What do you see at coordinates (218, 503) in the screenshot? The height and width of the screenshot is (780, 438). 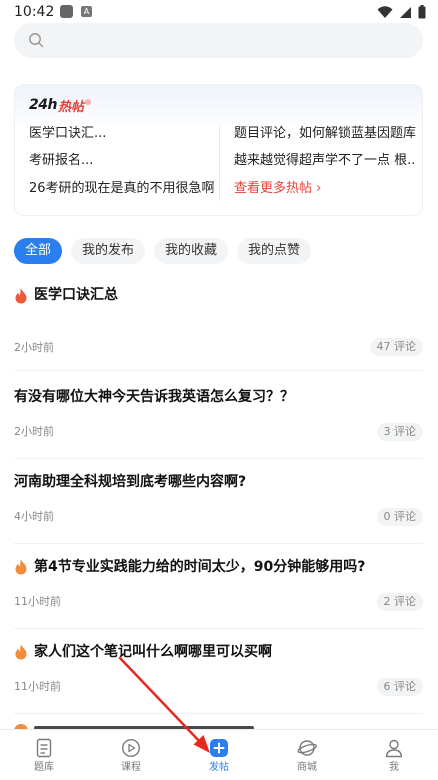 I see `post-item: 河南助理全科规培到底考哪些内容啊? 4小时前 0 评论` at bounding box center [218, 503].